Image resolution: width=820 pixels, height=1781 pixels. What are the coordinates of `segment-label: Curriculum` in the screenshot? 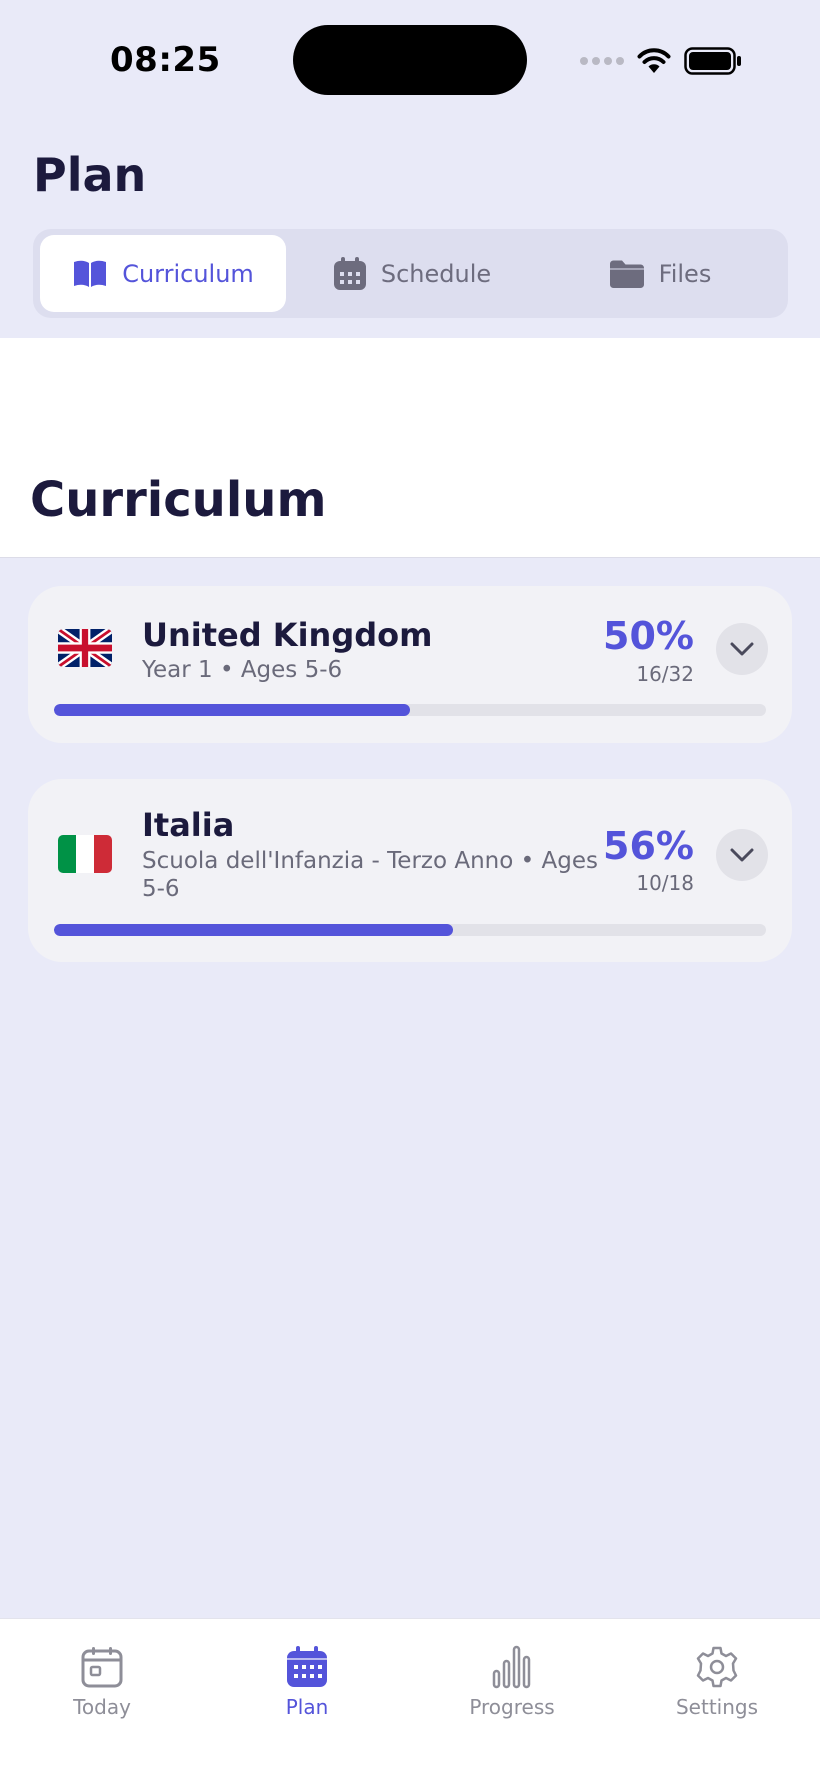 It's located at (188, 273).